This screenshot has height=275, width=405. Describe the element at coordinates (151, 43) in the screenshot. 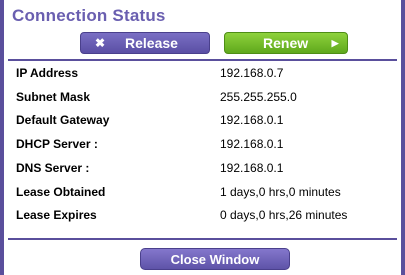

I see `release-button-label: Release` at that location.